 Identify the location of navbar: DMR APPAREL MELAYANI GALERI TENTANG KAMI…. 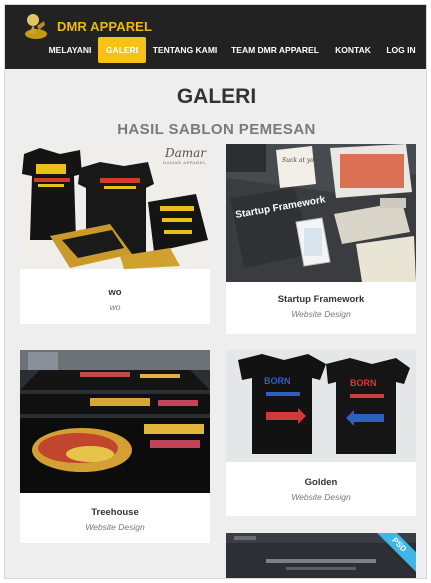
(215, 37).